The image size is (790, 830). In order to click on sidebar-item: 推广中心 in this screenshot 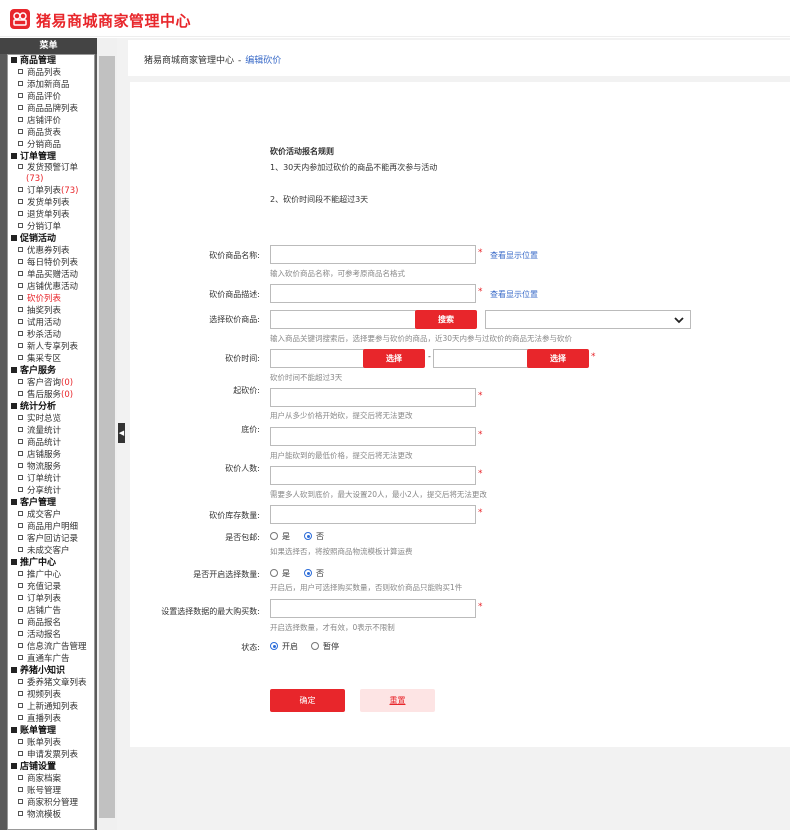, I will do `click(51, 575)`.